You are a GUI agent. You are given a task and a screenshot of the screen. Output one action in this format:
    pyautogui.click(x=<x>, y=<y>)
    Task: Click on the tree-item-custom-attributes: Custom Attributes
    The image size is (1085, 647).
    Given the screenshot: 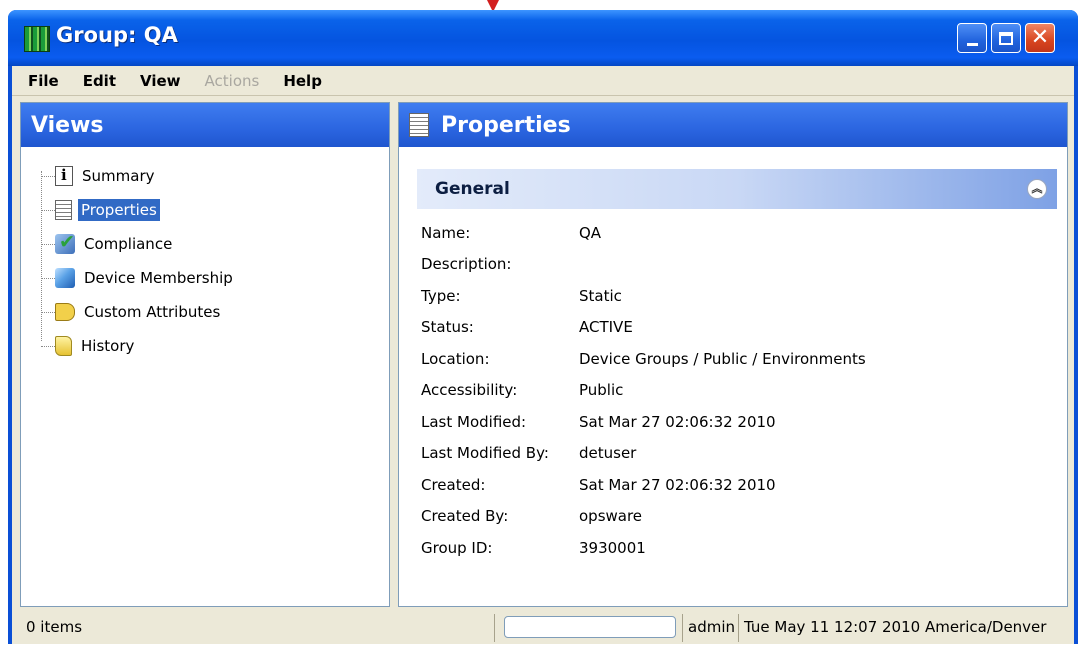 What is the action you would take?
    pyautogui.click(x=212, y=312)
    